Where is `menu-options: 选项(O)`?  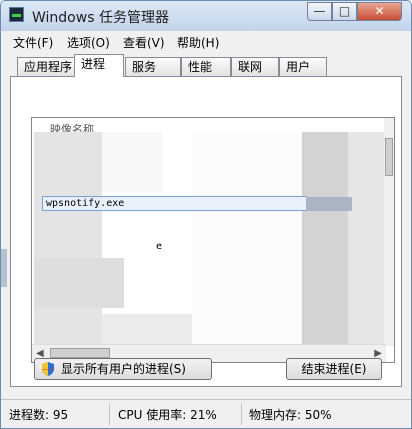
menu-options: 选项(O) is located at coordinates (88, 42).